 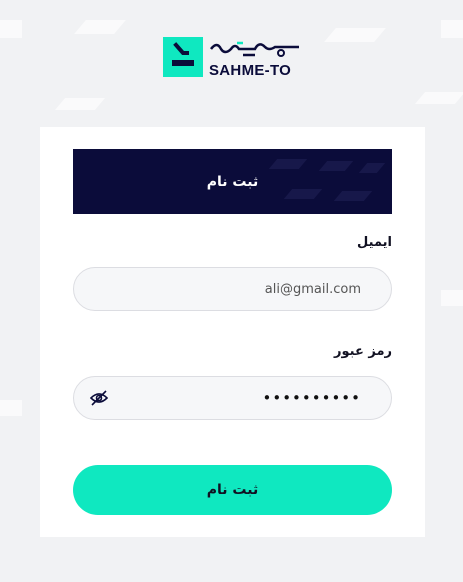 What do you see at coordinates (254, 49) in the screenshot?
I see `logo-script-icon` at bounding box center [254, 49].